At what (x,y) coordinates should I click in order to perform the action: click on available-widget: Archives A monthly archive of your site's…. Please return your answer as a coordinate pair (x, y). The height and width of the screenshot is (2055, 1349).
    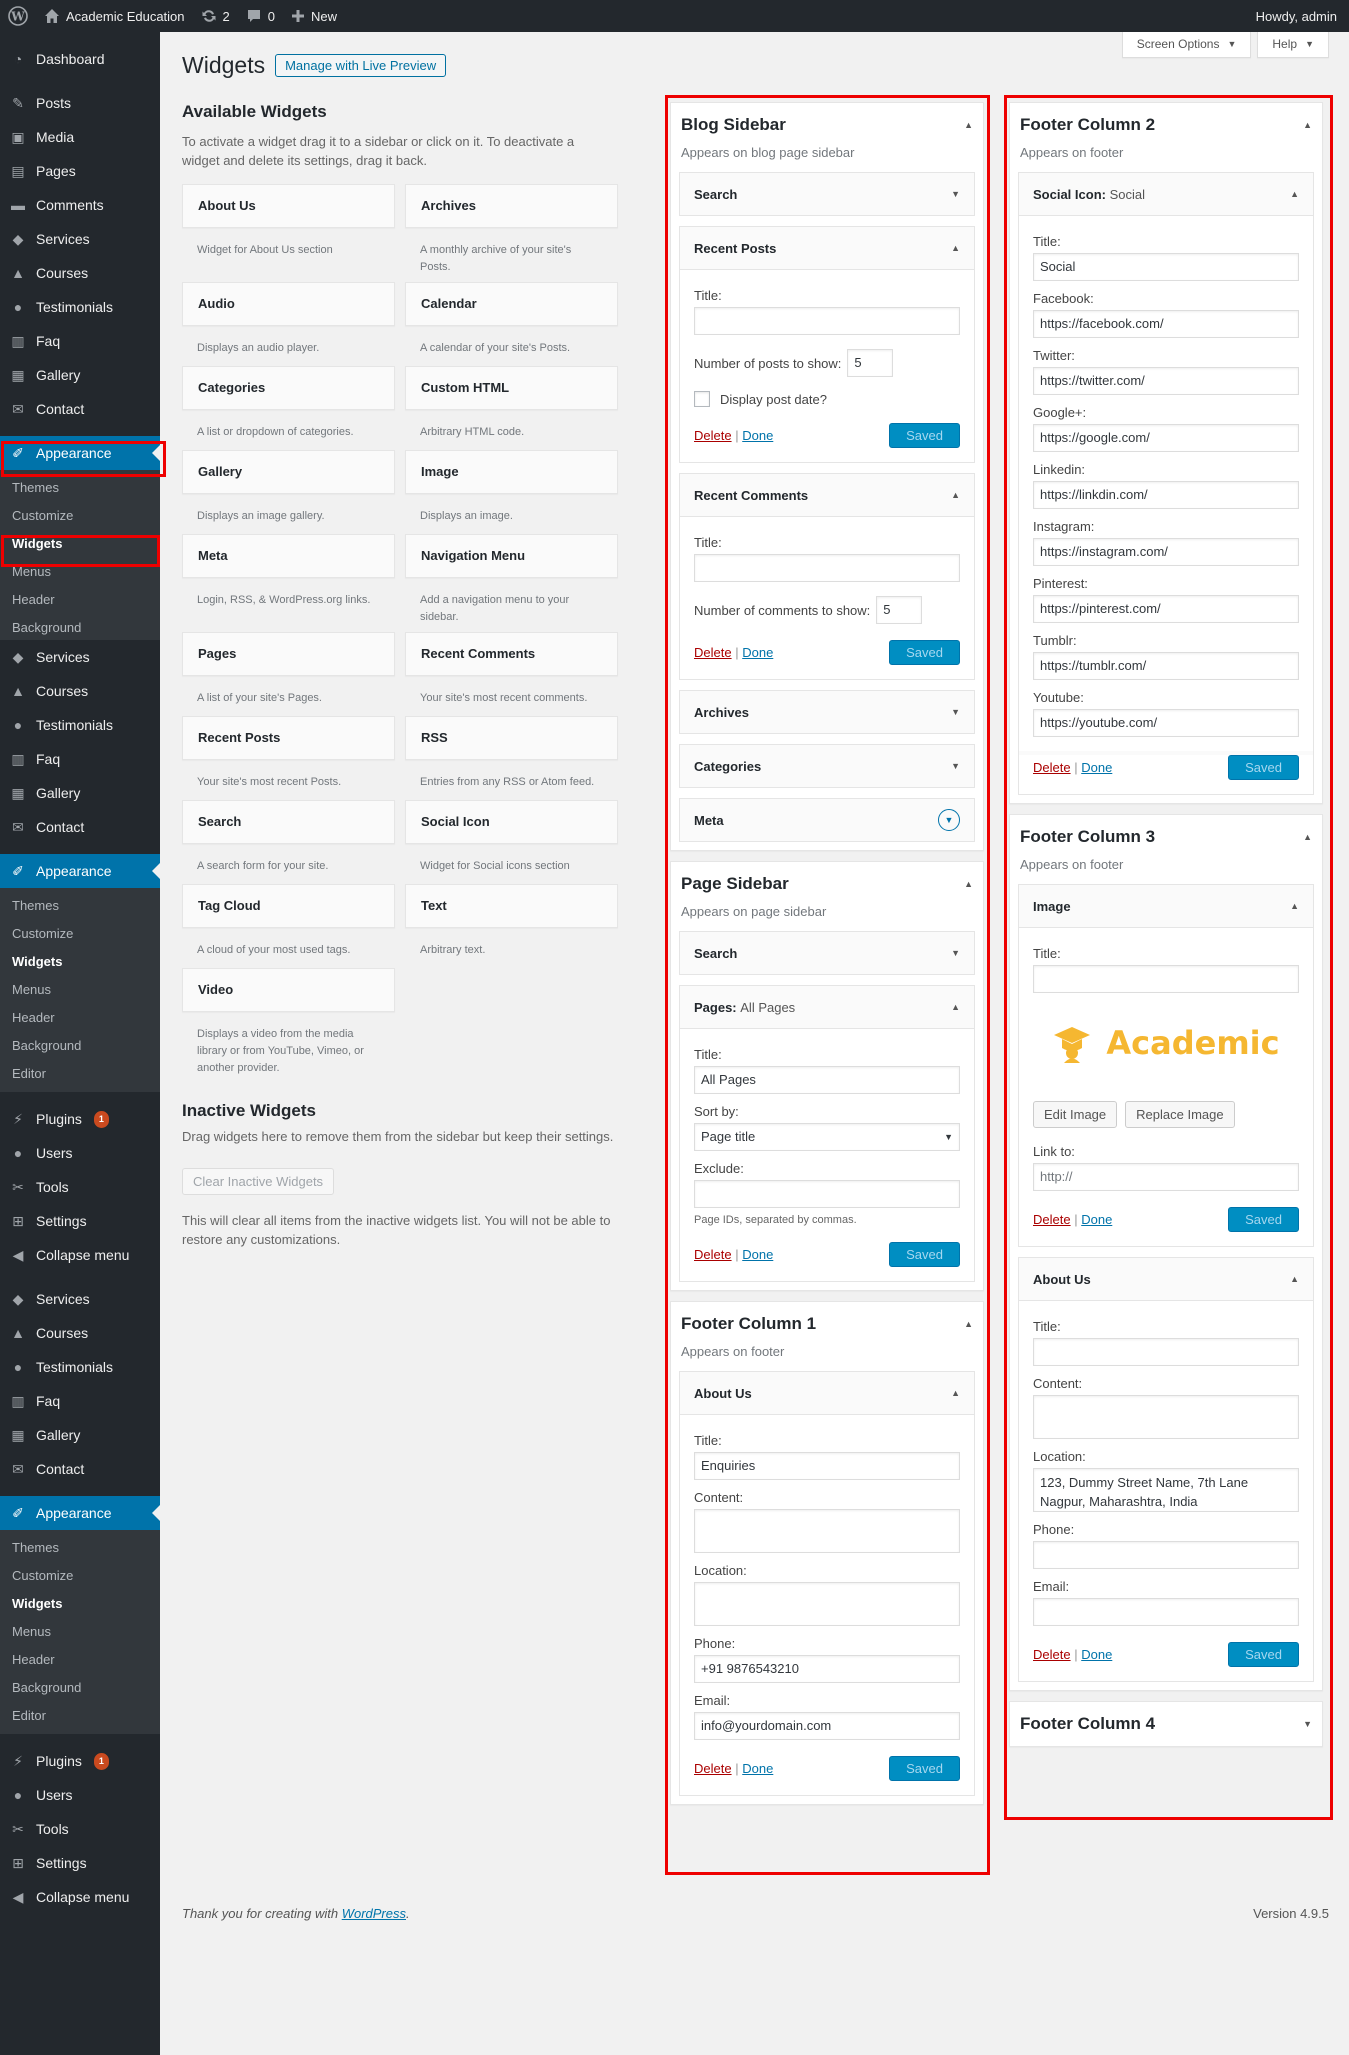
    Looking at the image, I should click on (511, 233).